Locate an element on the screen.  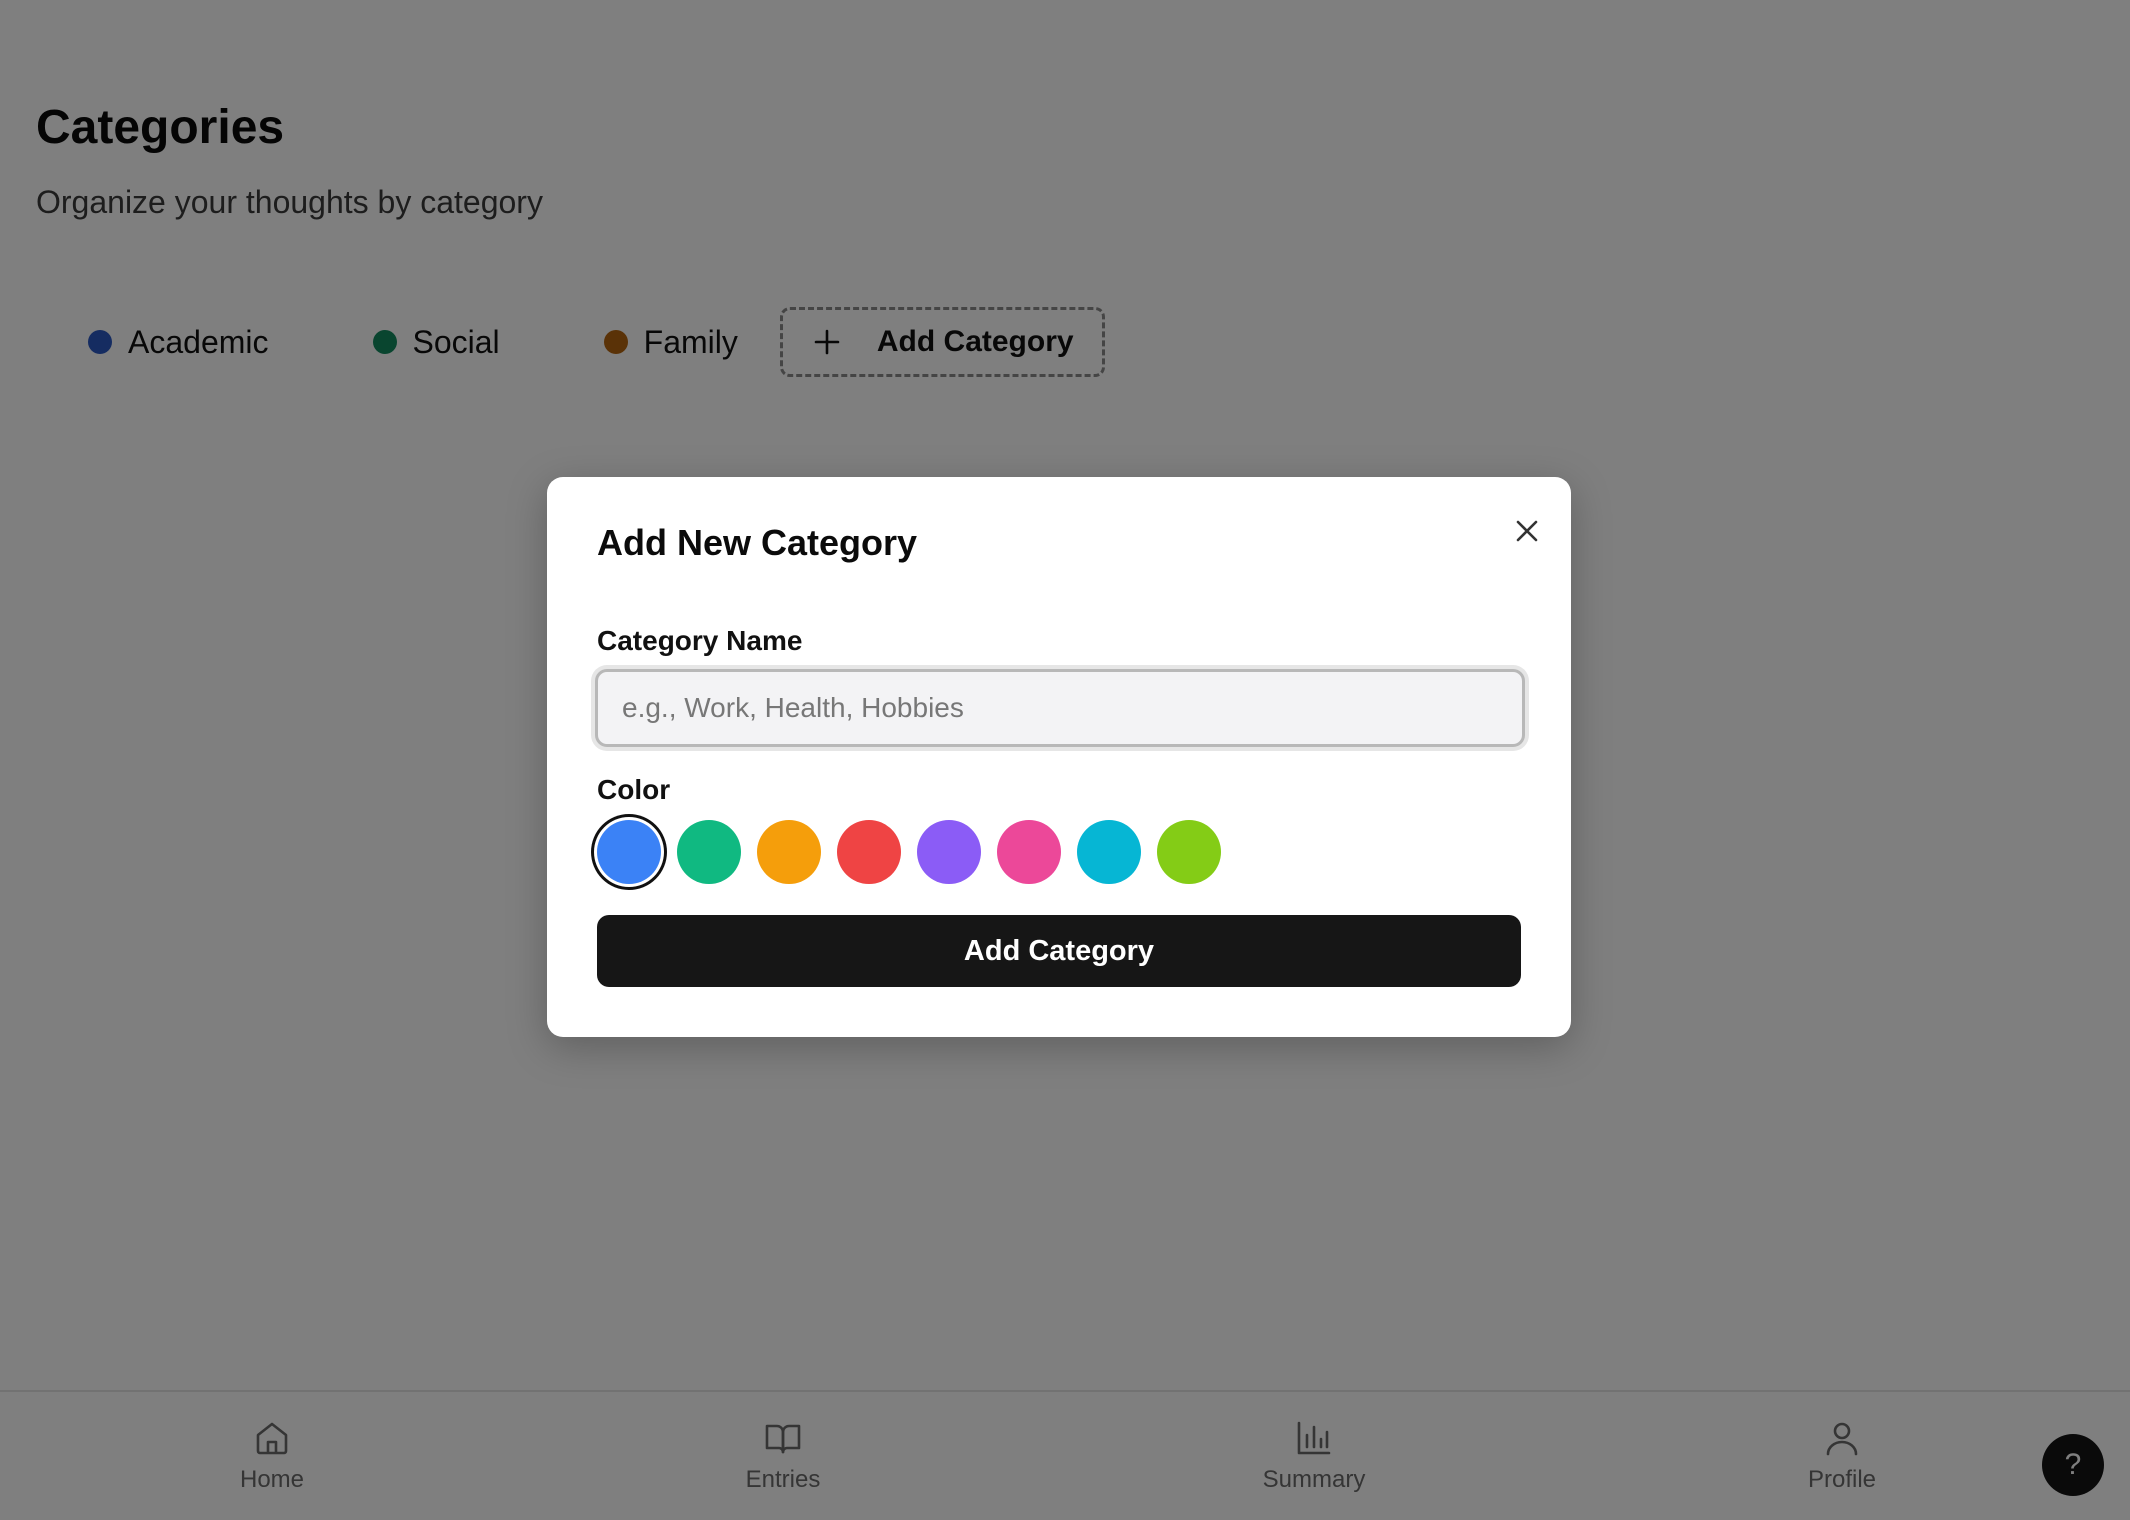
color-label: Color is located at coordinates (634, 789).